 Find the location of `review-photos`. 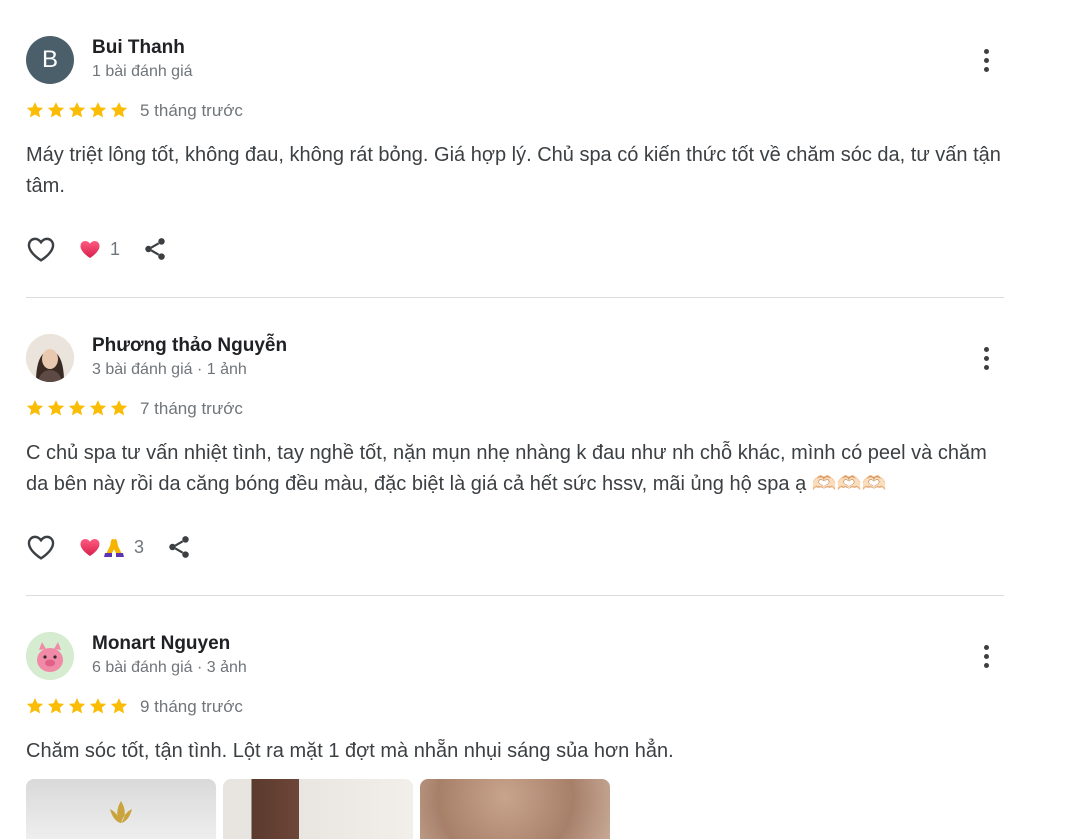

review-photos is located at coordinates (318, 809).